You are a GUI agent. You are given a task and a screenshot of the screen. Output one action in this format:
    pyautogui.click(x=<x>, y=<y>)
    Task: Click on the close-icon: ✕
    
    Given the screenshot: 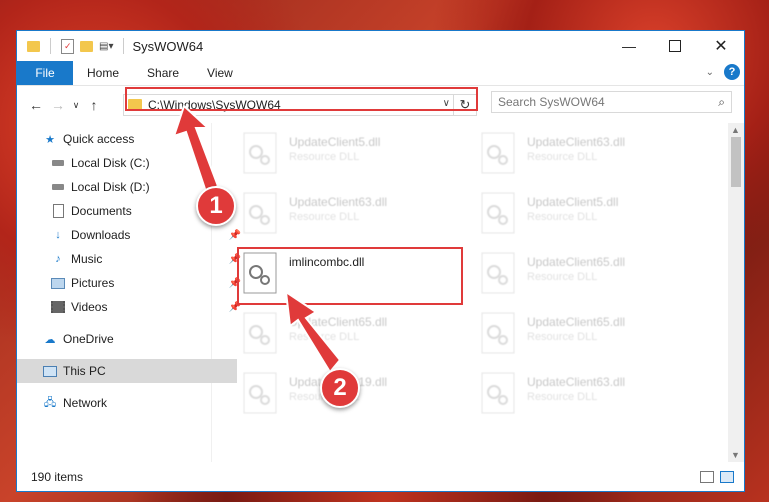 What is the action you would take?
    pyautogui.click(x=721, y=46)
    